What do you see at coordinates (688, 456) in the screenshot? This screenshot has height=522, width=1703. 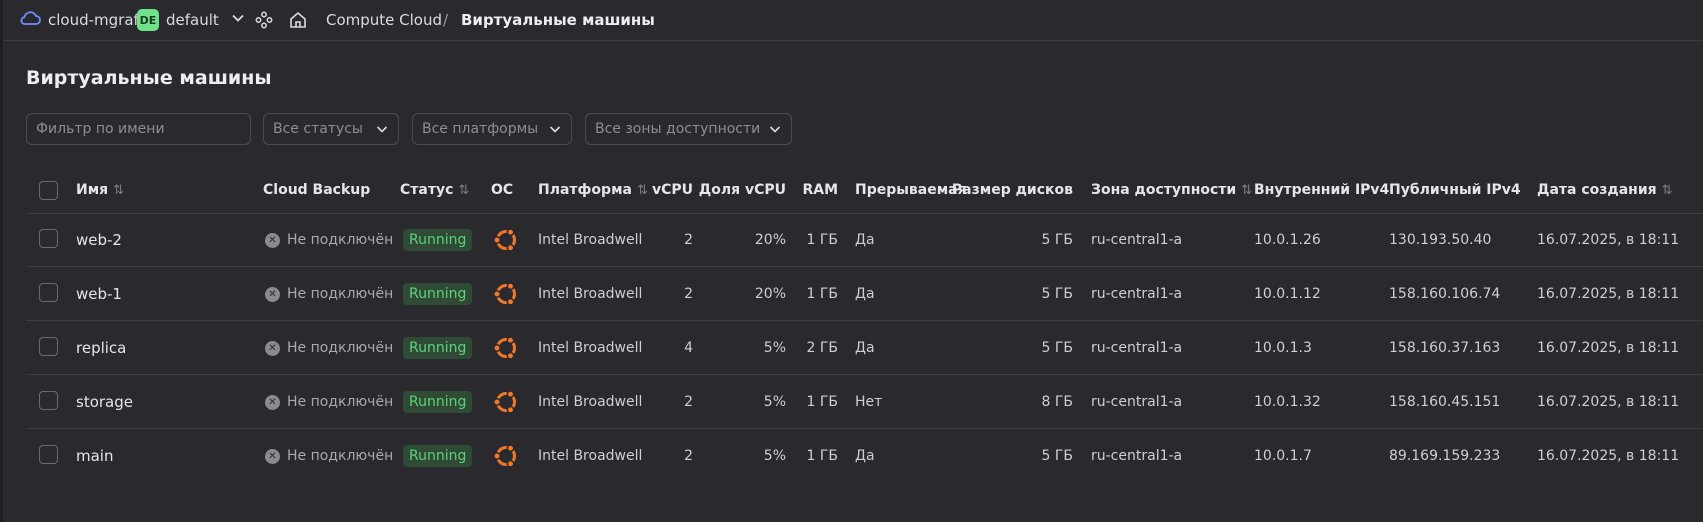 I see `vcpu-cell: 2` at bounding box center [688, 456].